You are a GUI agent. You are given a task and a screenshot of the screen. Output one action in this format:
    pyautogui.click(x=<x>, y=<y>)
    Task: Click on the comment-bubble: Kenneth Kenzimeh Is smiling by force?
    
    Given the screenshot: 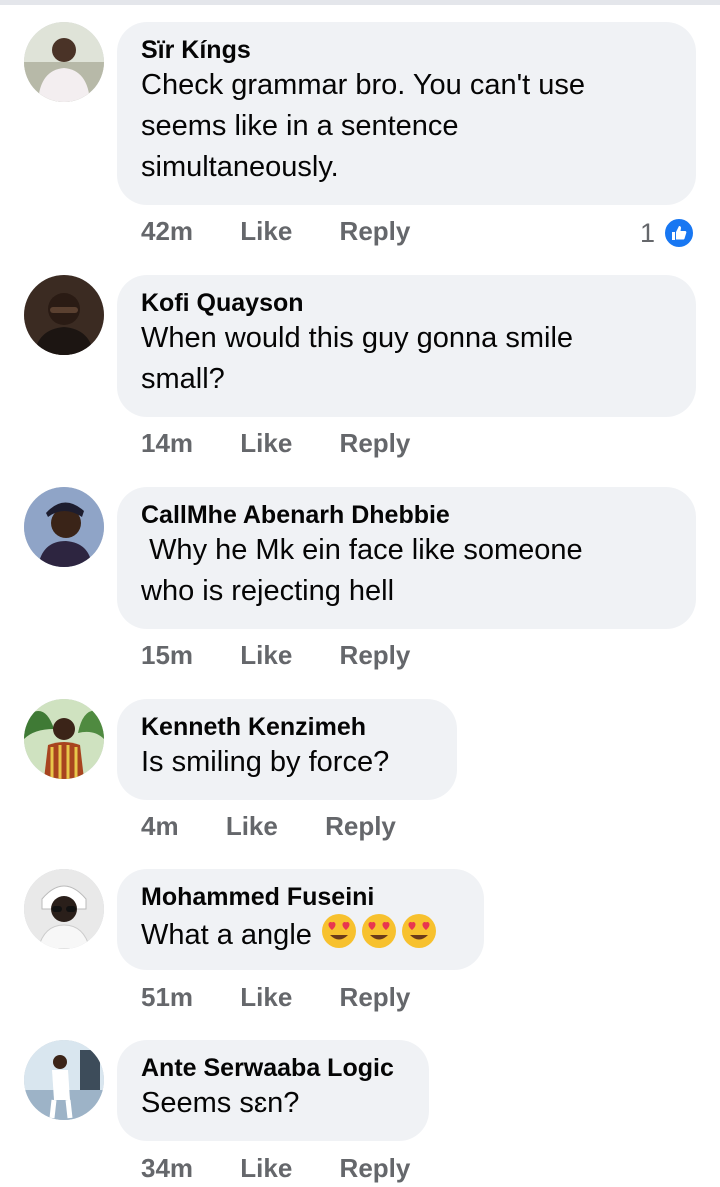 What is the action you would take?
    pyautogui.click(x=287, y=749)
    